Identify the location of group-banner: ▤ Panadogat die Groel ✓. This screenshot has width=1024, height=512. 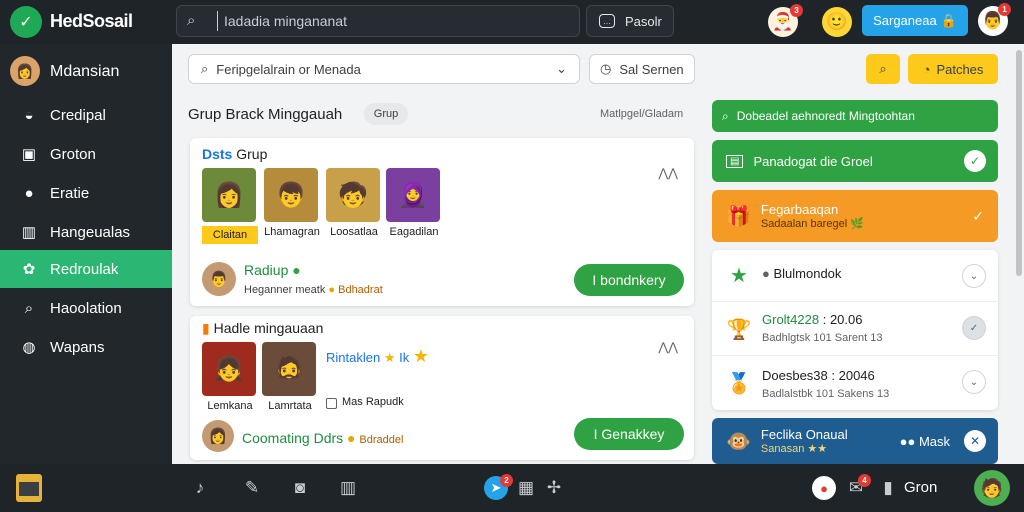
(855, 161).